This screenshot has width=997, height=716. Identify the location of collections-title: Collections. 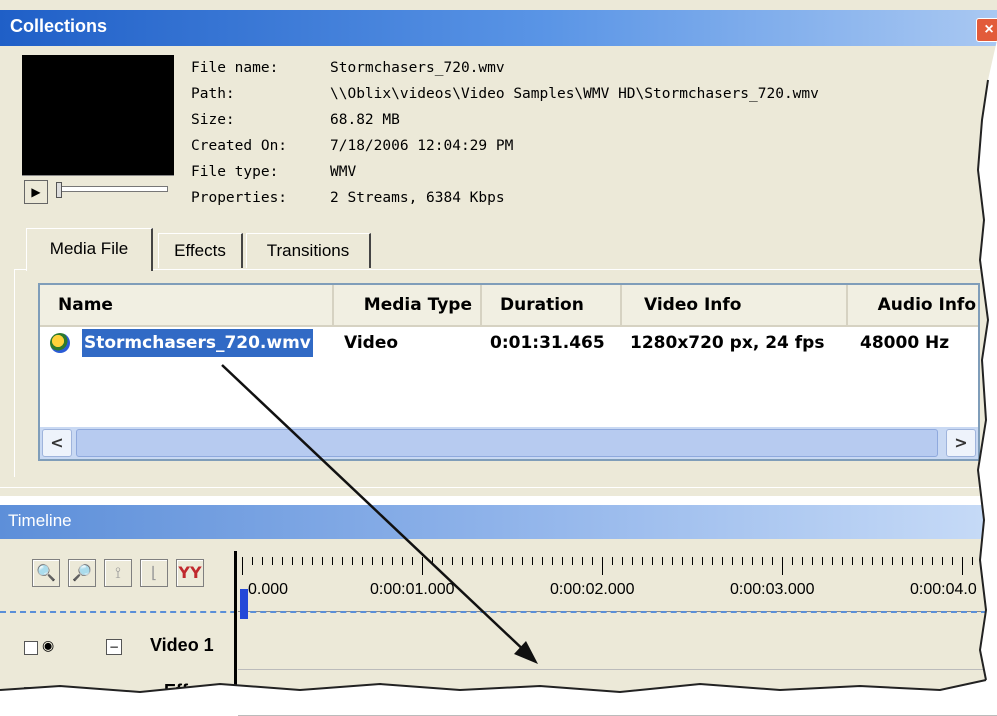
(59, 26).